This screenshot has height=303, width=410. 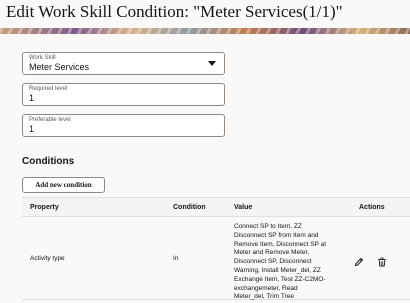 What do you see at coordinates (189, 207) in the screenshot?
I see `column-header-condition: Condition` at bounding box center [189, 207].